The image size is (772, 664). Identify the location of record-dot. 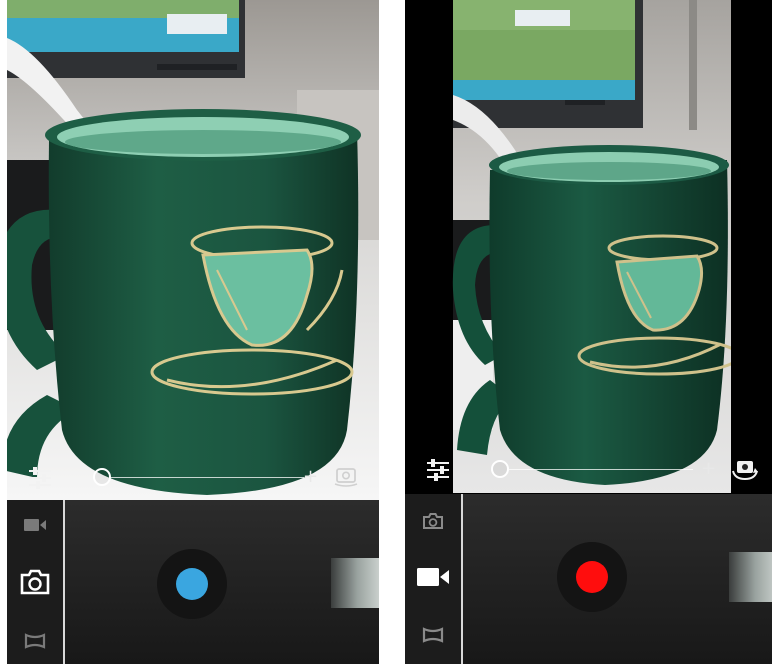
(592, 577).